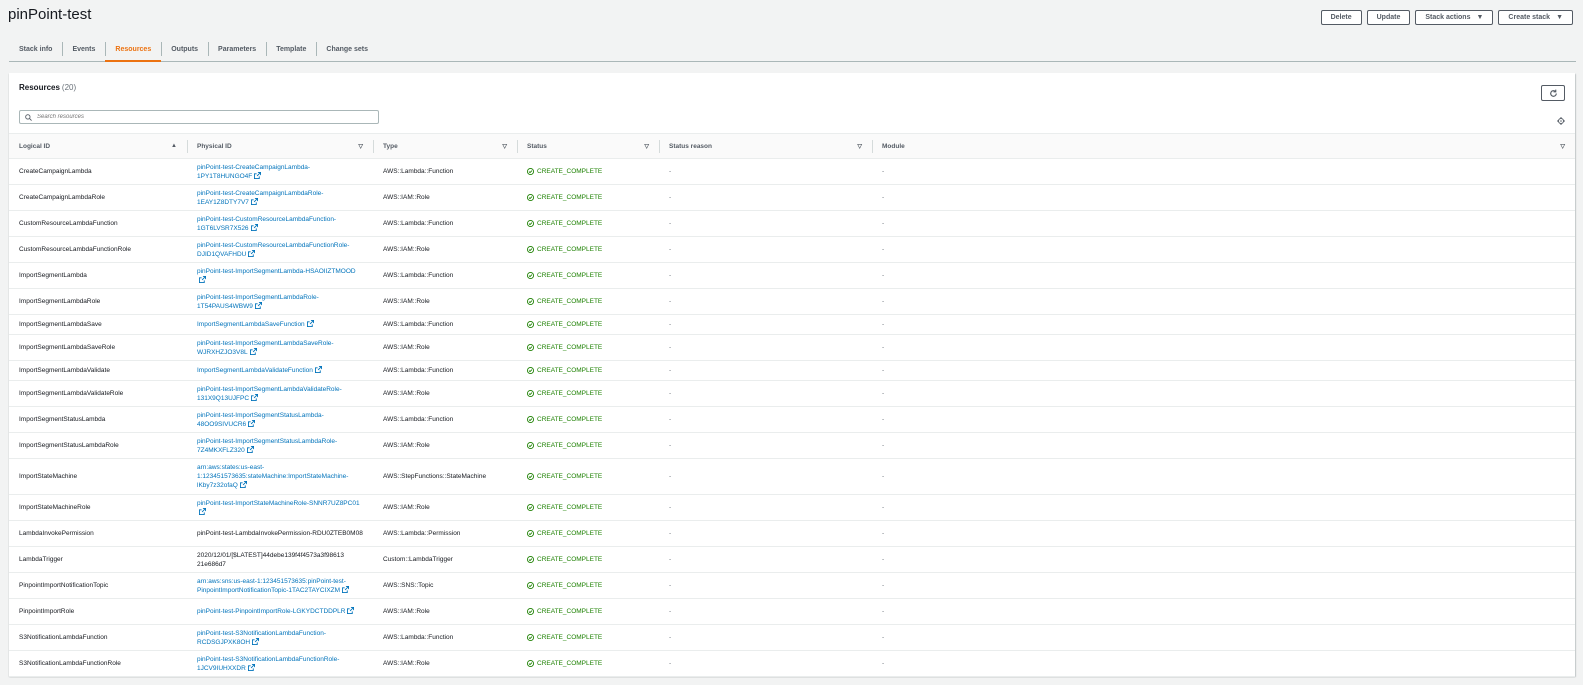 This screenshot has height=685, width=1583. I want to click on logical-id-cell: ImportSegmentLambdaSave, so click(98, 324).